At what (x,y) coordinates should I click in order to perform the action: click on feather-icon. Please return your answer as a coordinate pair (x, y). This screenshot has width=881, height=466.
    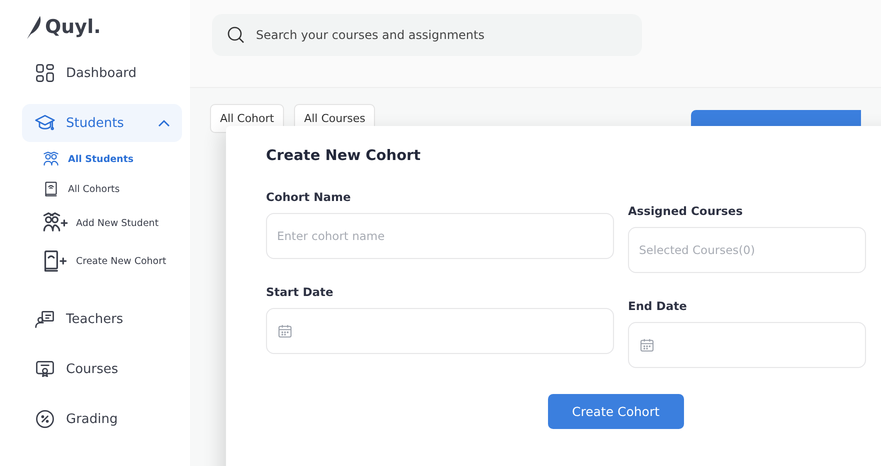
    Looking at the image, I should click on (34, 27).